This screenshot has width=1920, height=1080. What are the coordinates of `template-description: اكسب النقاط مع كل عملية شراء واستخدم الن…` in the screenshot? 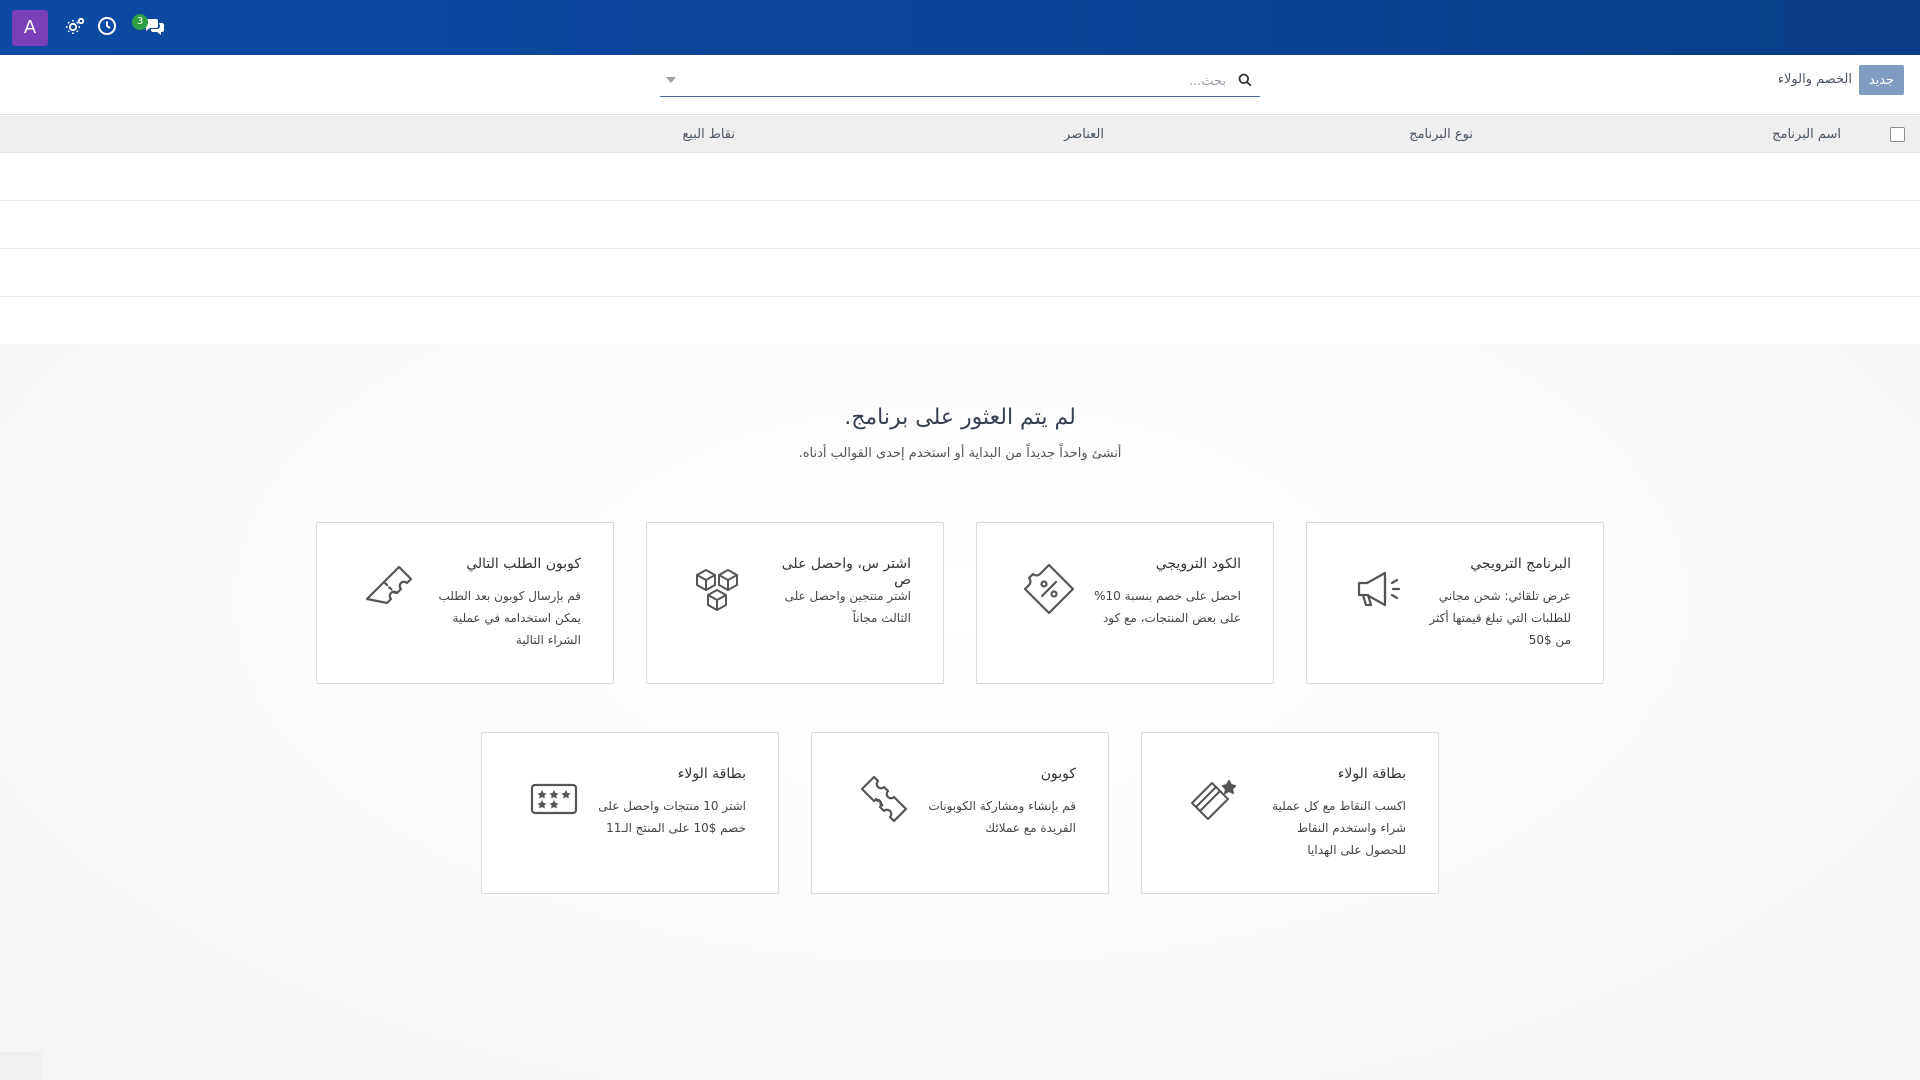 It's located at (1339, 828).